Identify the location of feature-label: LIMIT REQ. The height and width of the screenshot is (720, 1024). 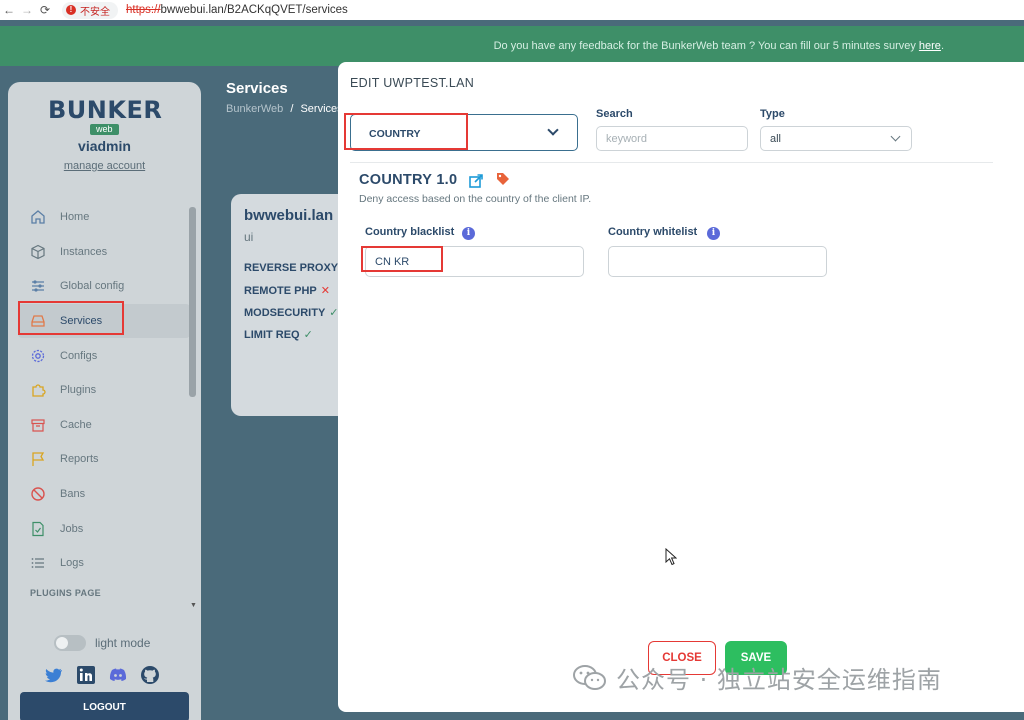
(272, 335).